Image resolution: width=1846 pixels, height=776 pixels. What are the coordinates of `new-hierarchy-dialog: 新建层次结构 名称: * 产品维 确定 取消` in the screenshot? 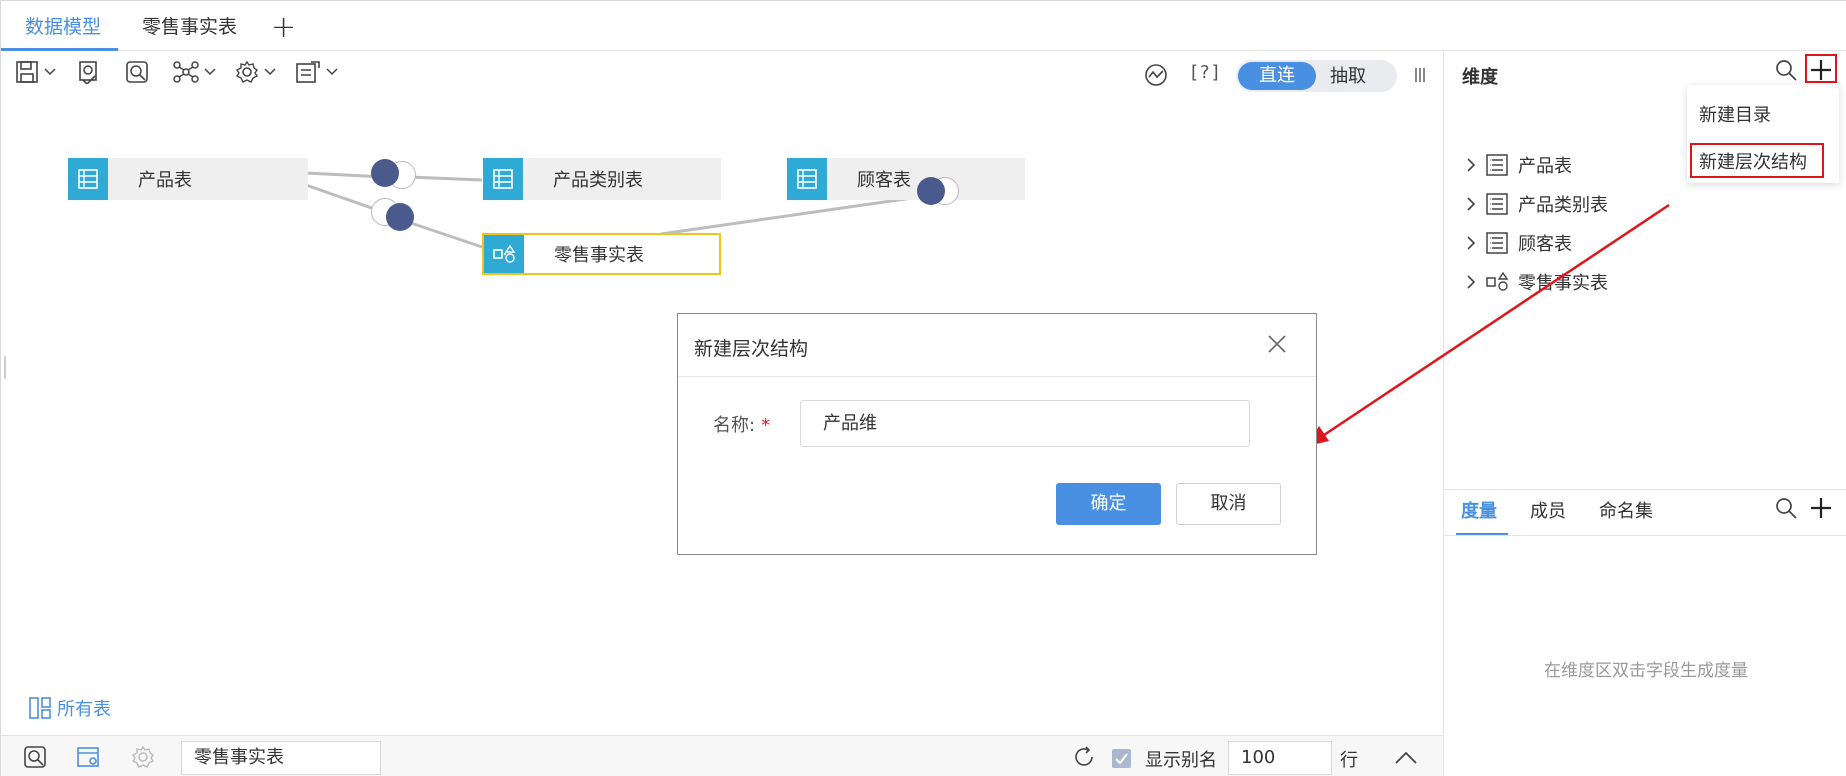 It's located at (997, 434).